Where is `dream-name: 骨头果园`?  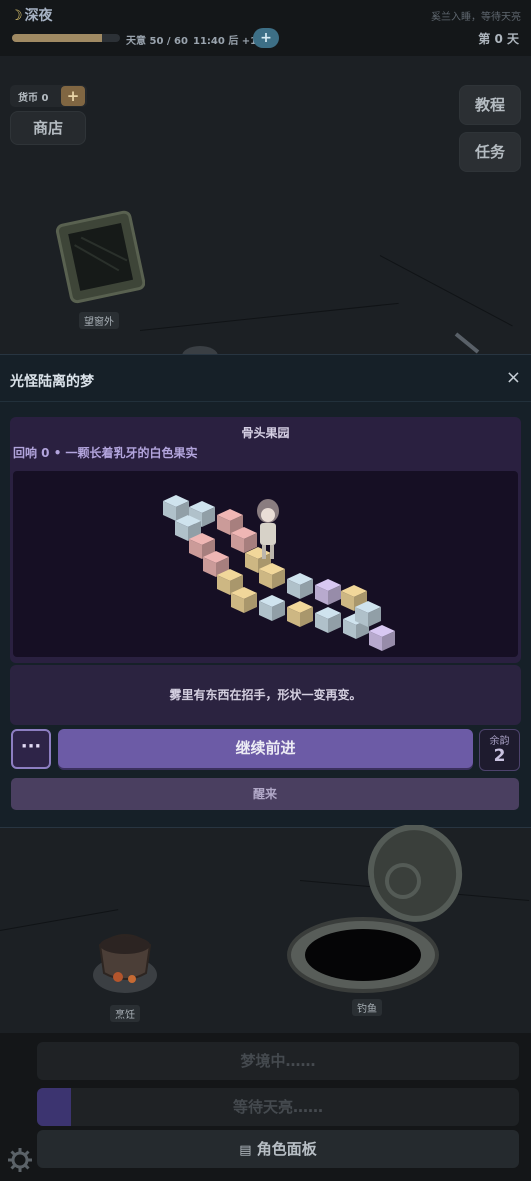
dream-name: 骨头果园 is located at coordinates (265, 433).